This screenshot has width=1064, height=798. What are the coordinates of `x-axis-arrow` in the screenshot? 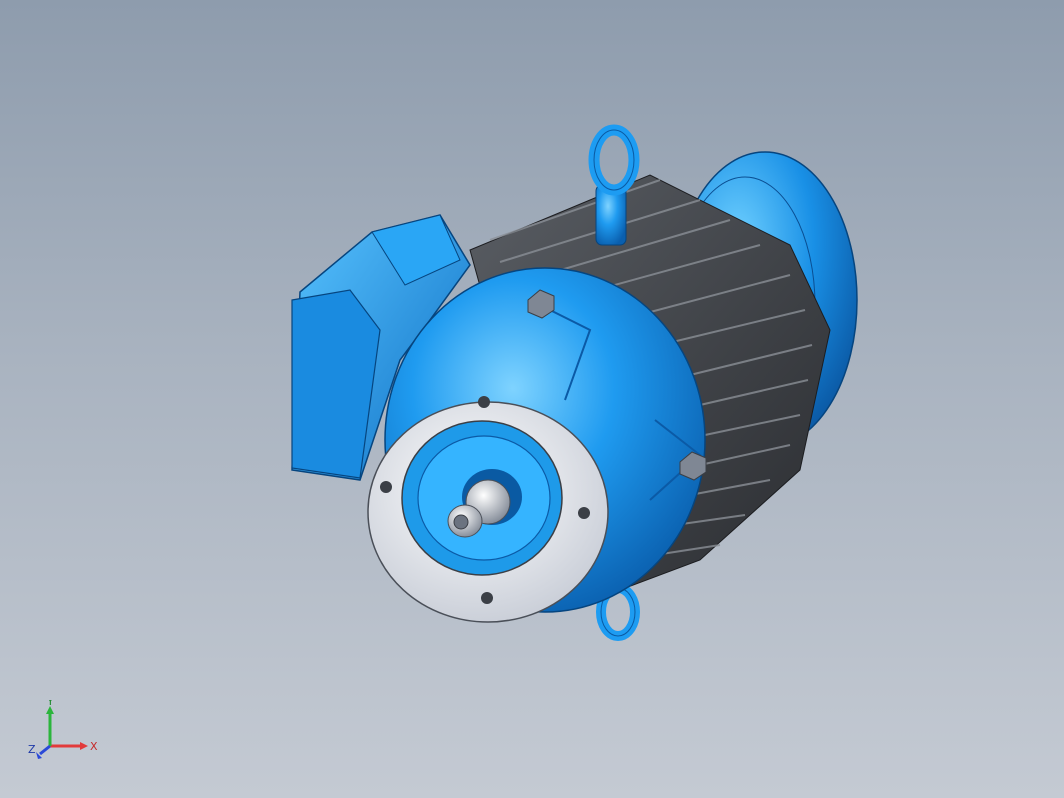 It's located at (84, 746).